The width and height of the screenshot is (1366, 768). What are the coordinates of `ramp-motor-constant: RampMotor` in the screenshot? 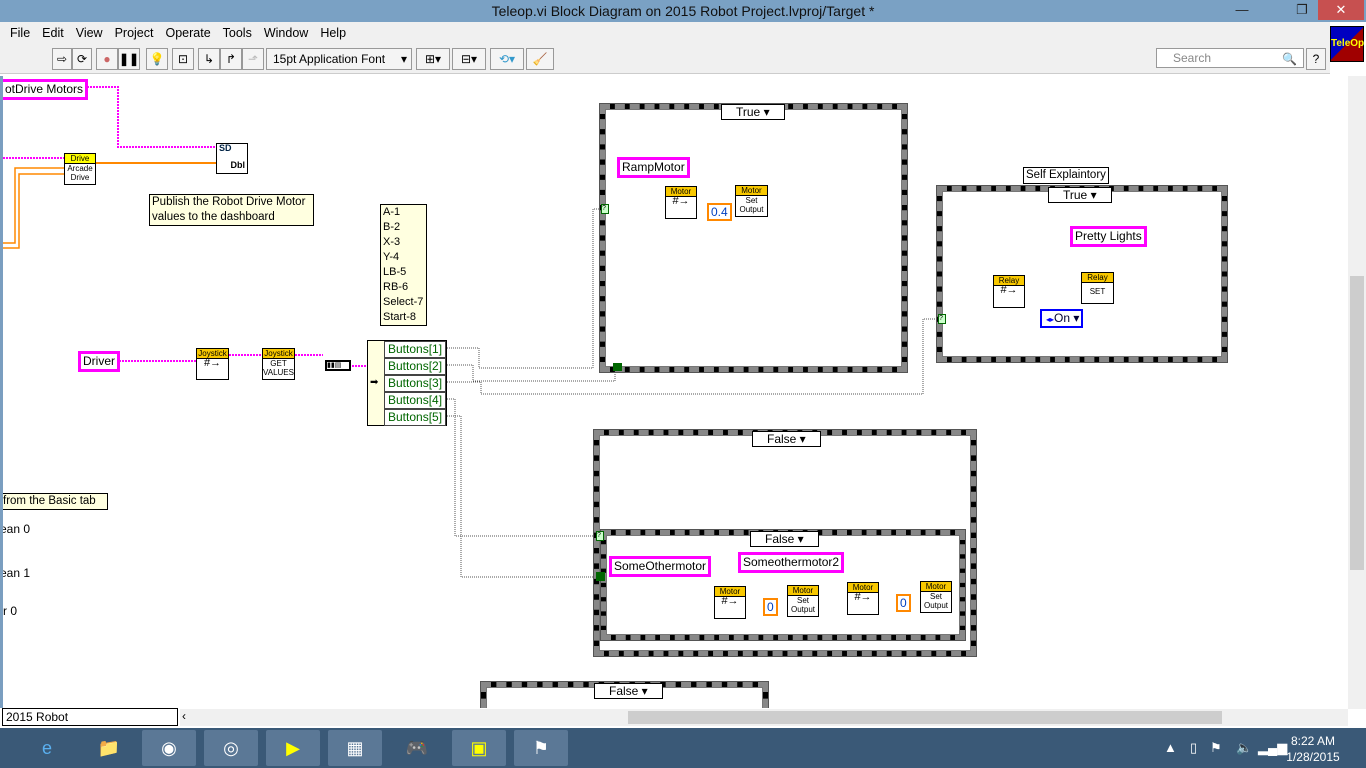 It's located at (653, 167).